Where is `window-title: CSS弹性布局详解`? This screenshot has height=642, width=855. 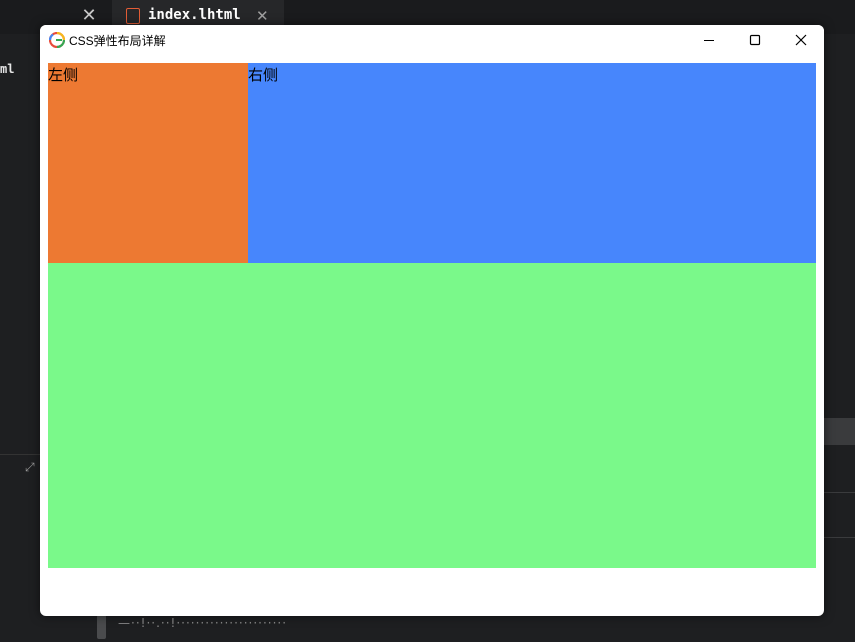 window-title: CSS弹性布局详解 is located at coordinates (117, 41).